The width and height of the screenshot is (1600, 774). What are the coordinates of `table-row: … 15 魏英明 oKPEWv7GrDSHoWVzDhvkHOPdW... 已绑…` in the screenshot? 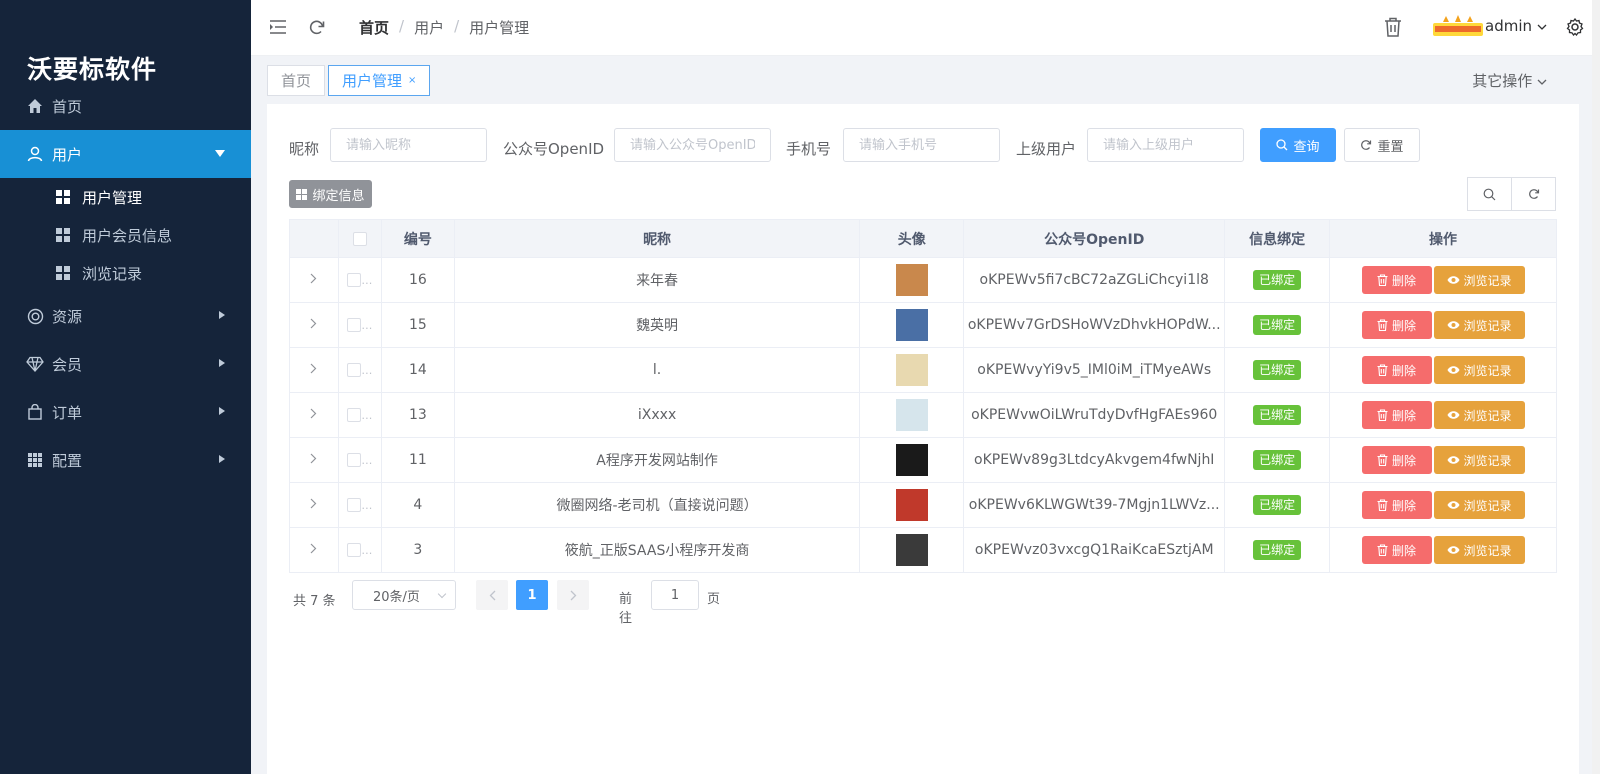 It's located at (923, 325).